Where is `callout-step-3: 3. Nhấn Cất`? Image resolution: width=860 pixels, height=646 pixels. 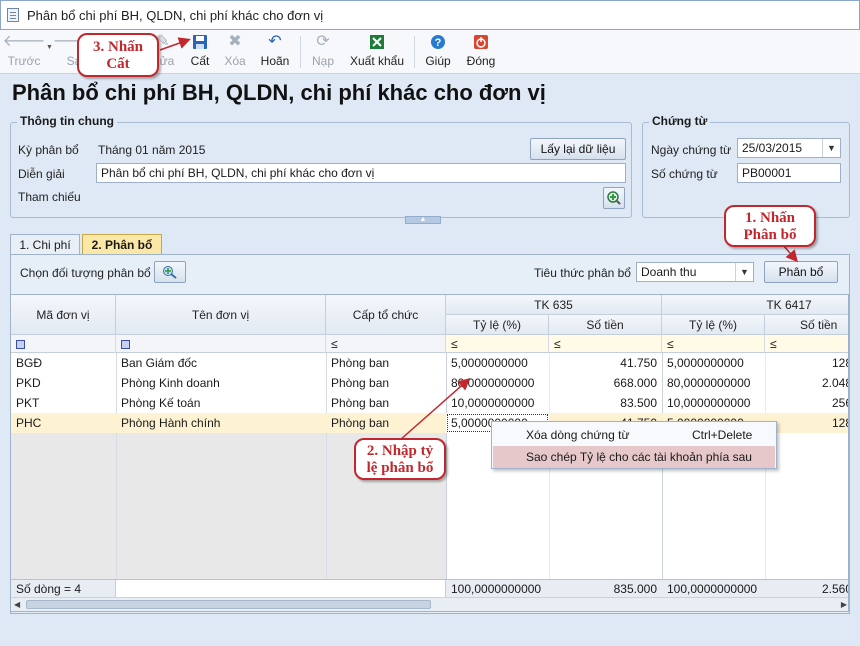
callout-step-3: 3. Nhấn Cất is located at coordinates (118, 55).